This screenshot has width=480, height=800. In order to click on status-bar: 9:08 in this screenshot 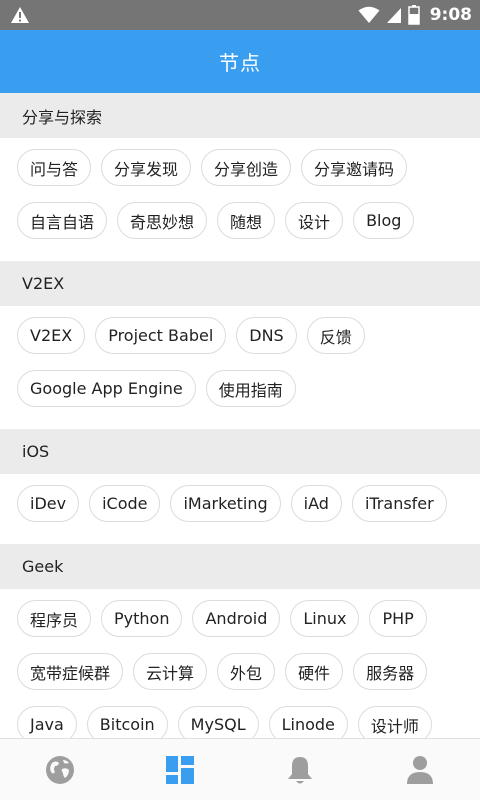, I will do `click(240, 15)`.